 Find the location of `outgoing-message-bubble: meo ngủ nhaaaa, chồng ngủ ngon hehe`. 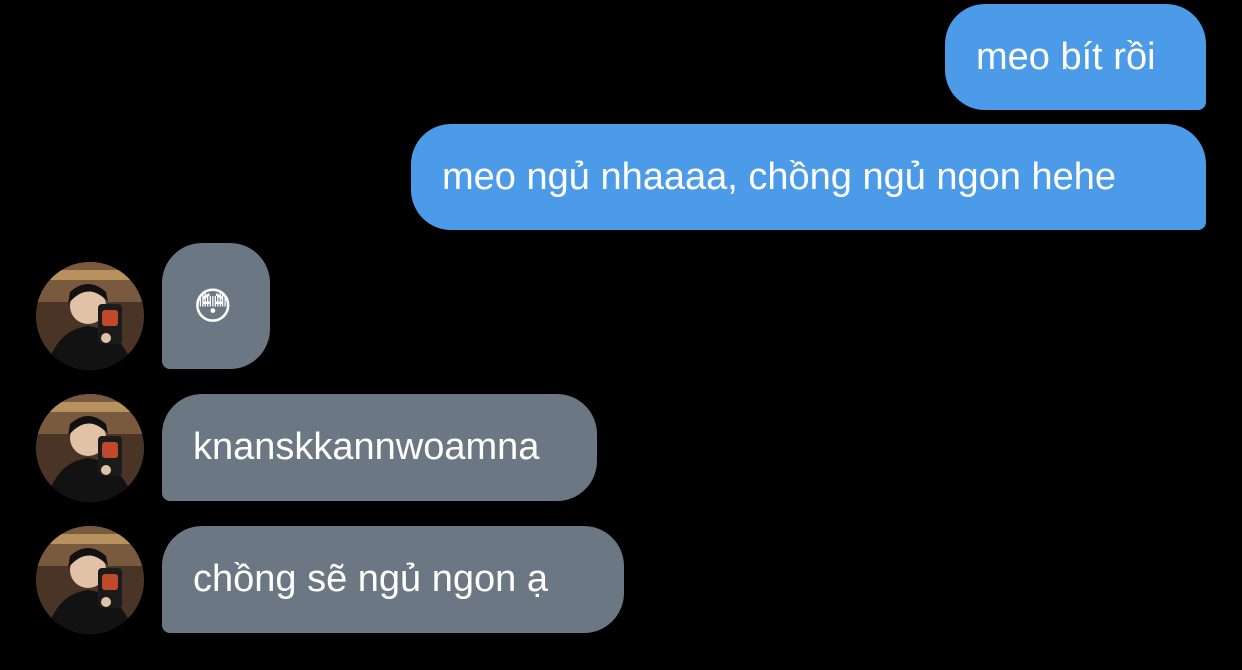

outgoing-message-bubble: meo ngủ nhaaaa, chồng ngủ ngon hehe is located at coordinates (808, 177).